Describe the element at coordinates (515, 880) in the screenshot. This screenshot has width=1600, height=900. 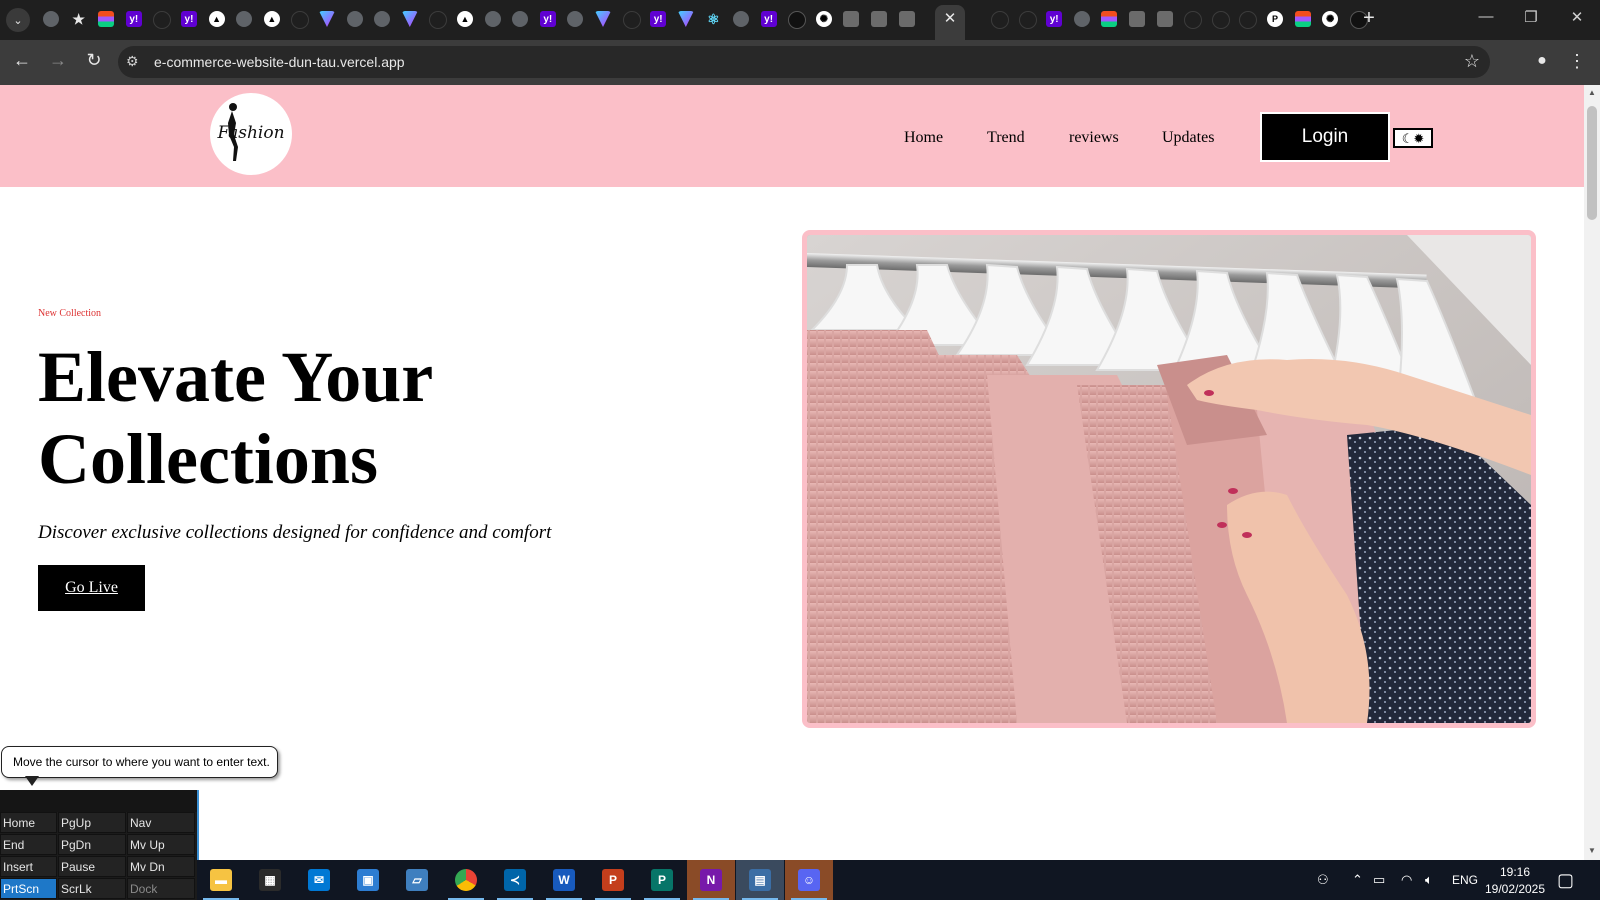
I see `taskbar-vscode-button: ≺` at that location.